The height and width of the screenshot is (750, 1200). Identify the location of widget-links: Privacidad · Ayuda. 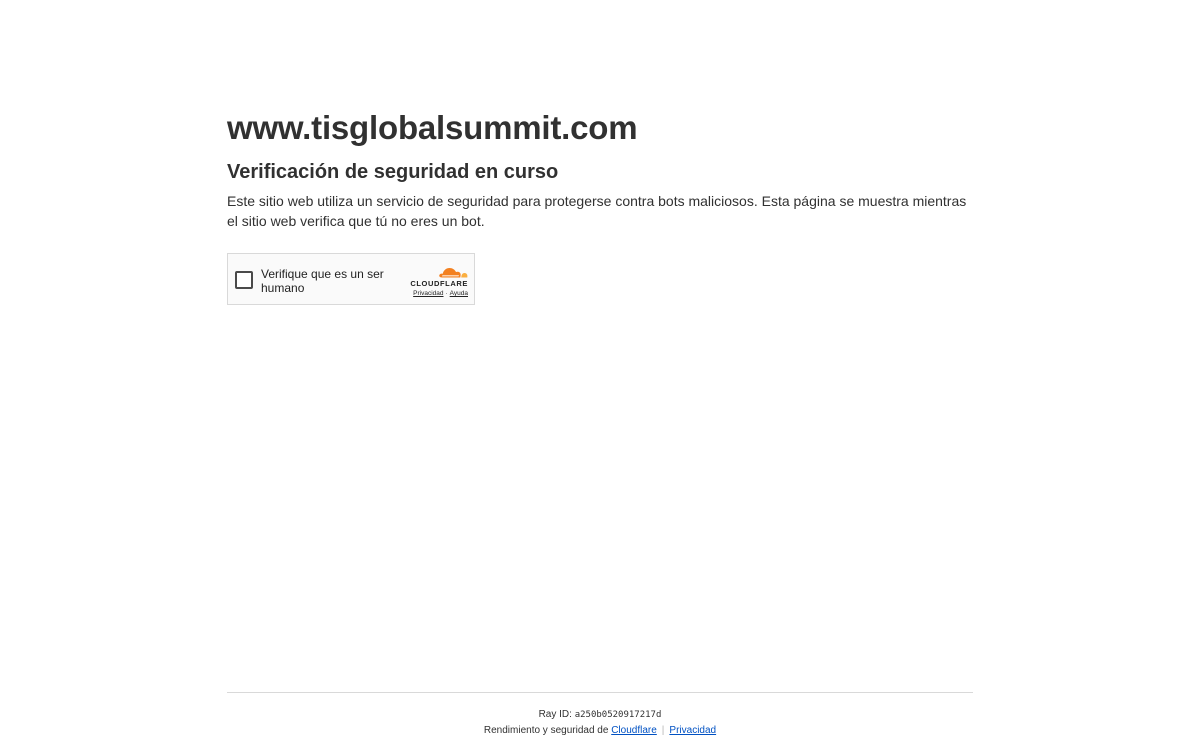
(433, 294).